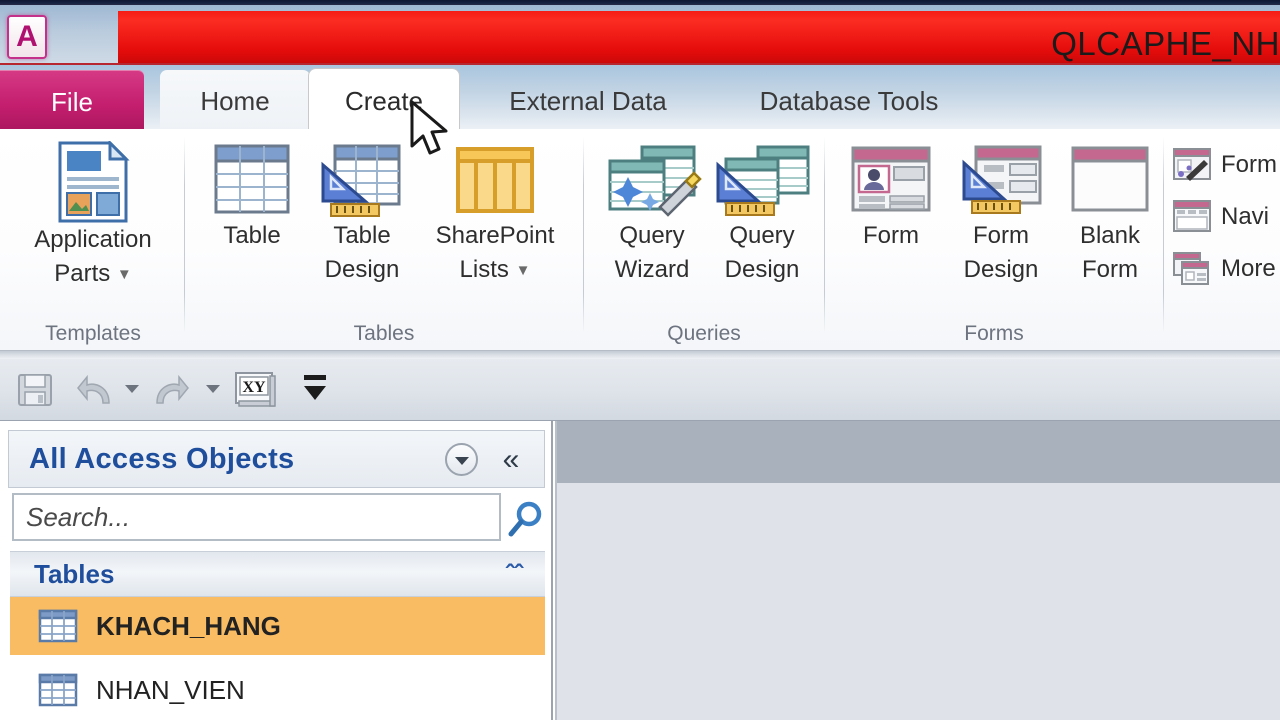 The image size is (1280, 720). I want to click on tab-create: Create, so click(384, 101).